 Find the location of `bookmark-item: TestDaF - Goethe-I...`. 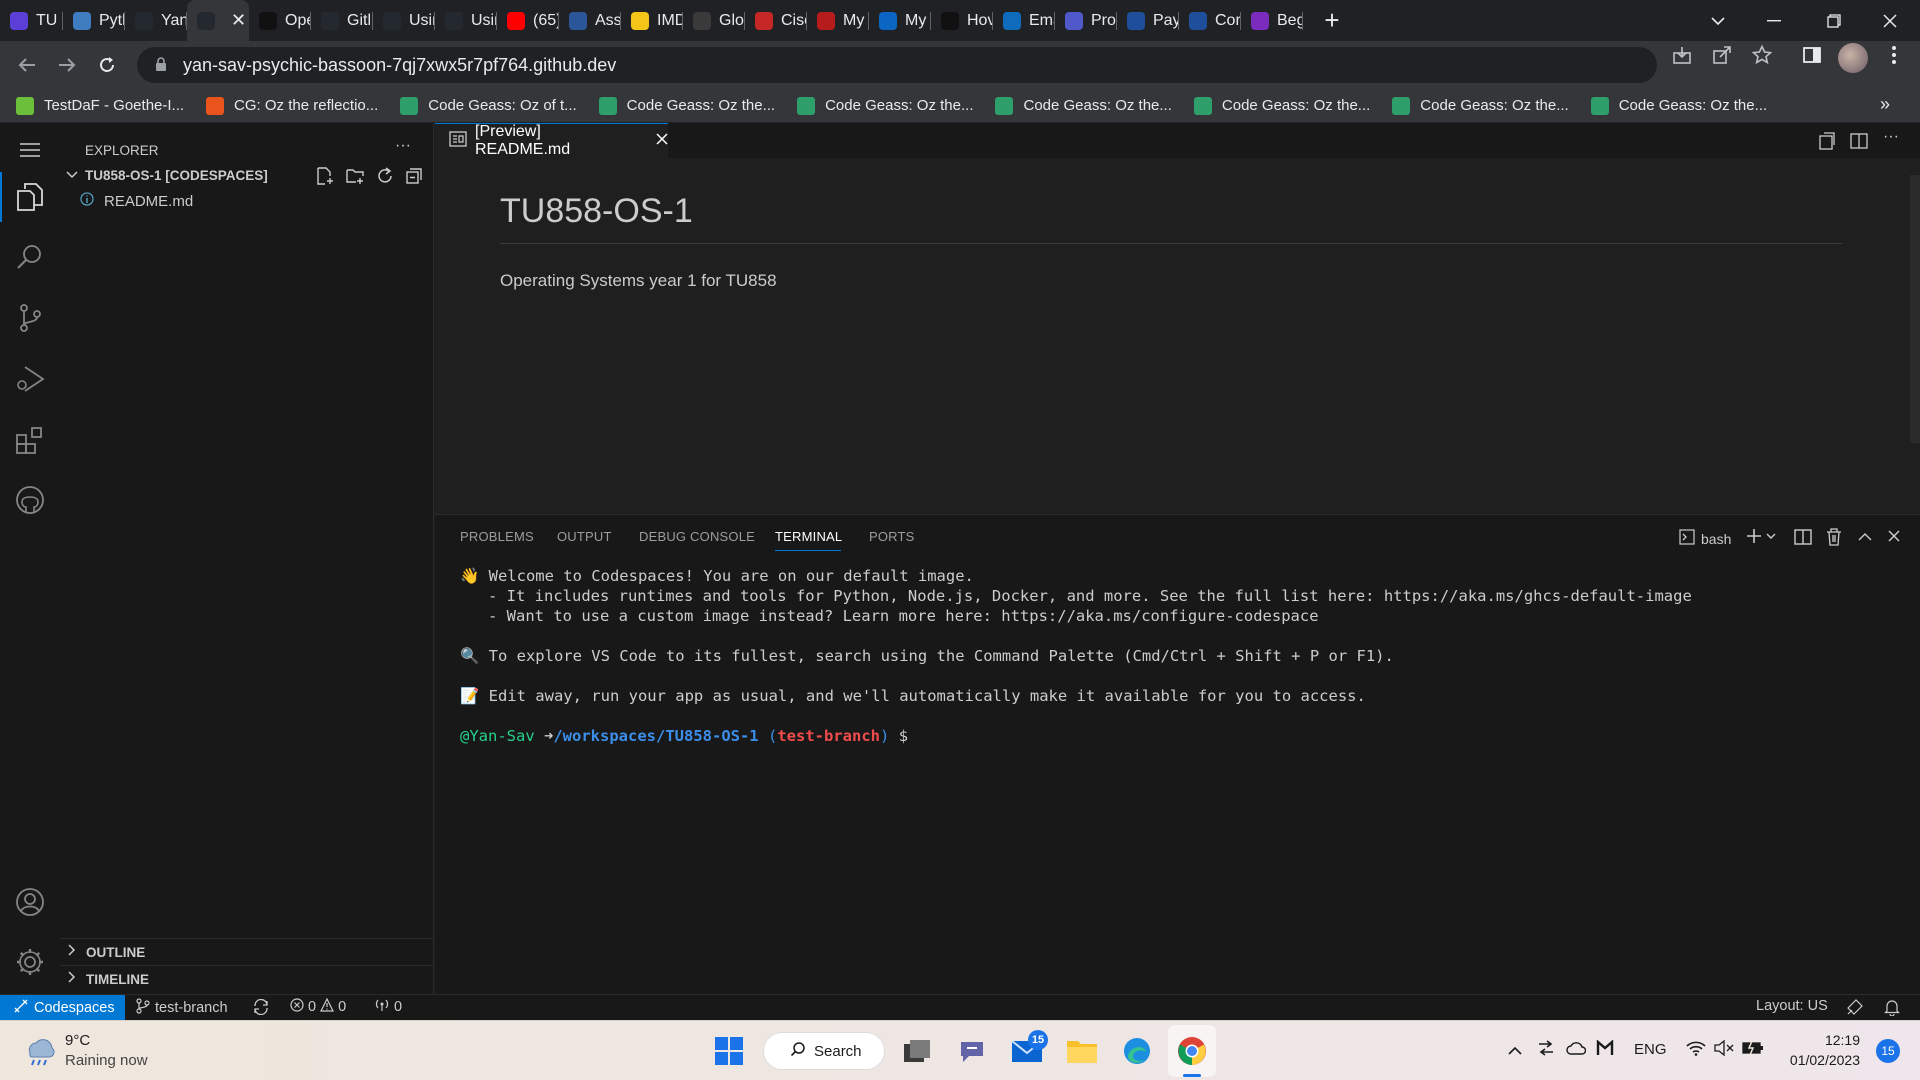

bookmark-item: TestDaF - Goethe-I... is located at coordinates (100, 105).